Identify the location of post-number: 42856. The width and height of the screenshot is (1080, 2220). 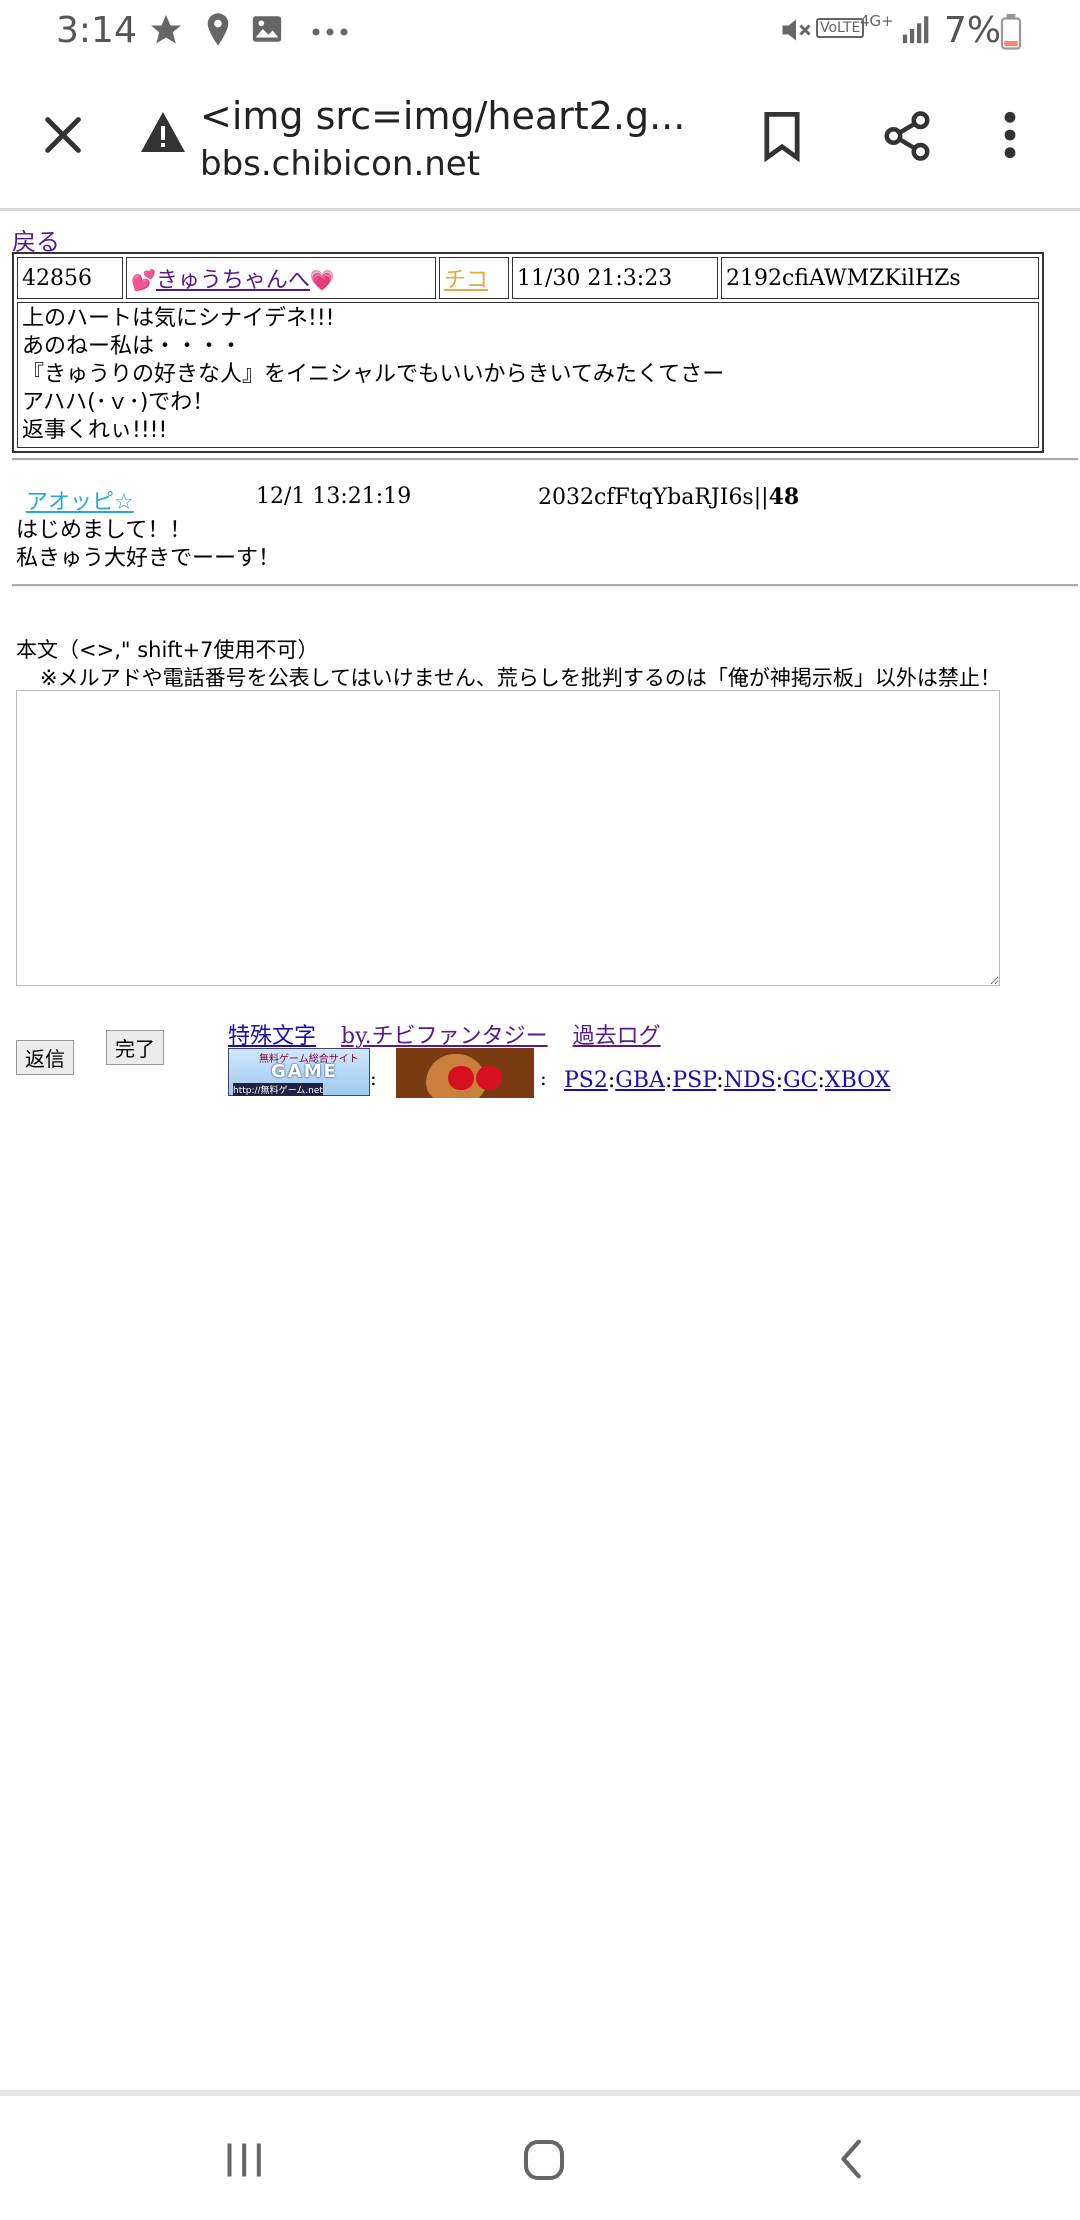
(70, 278).